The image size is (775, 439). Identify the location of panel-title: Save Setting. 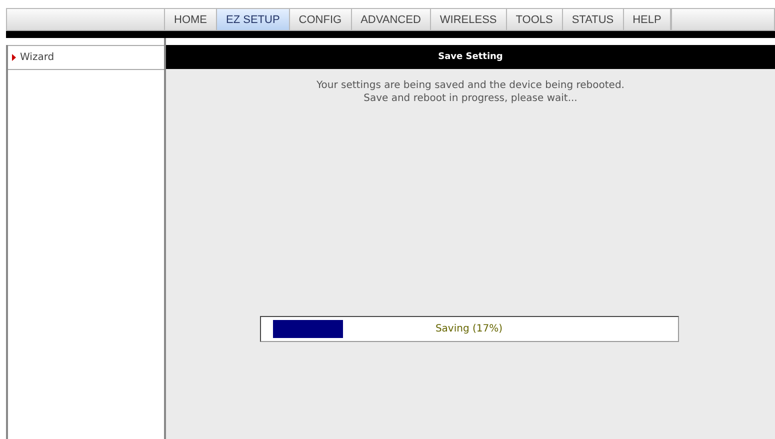
(470, 57).